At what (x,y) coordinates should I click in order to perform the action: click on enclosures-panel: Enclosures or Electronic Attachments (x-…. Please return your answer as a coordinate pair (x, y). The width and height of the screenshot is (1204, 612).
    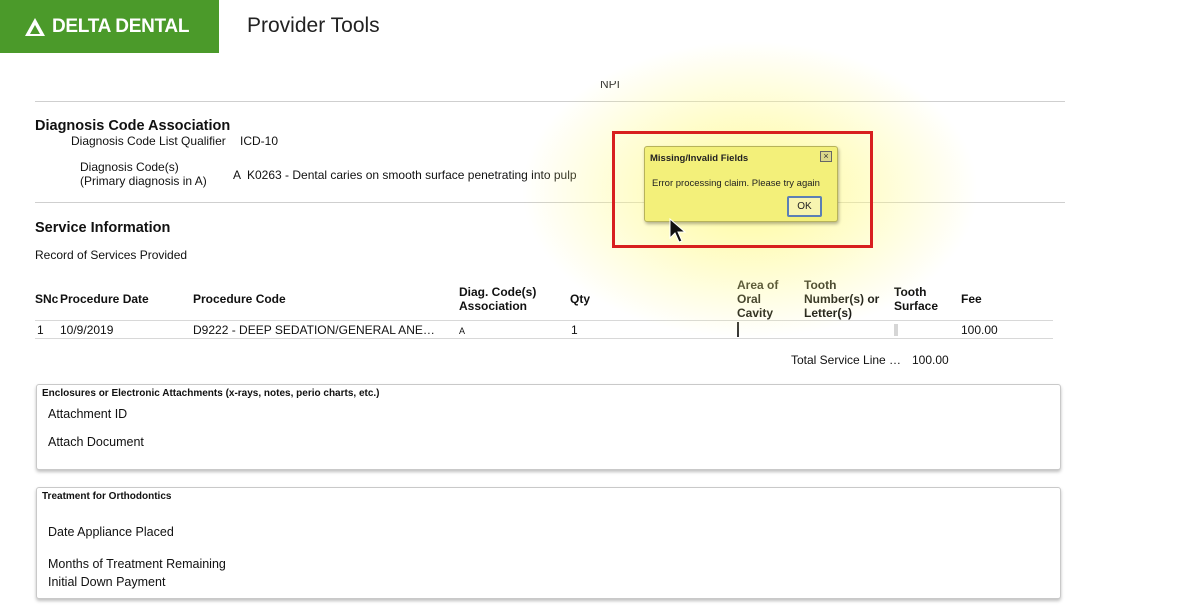
    Looking at the image, I should click on (548, 427).